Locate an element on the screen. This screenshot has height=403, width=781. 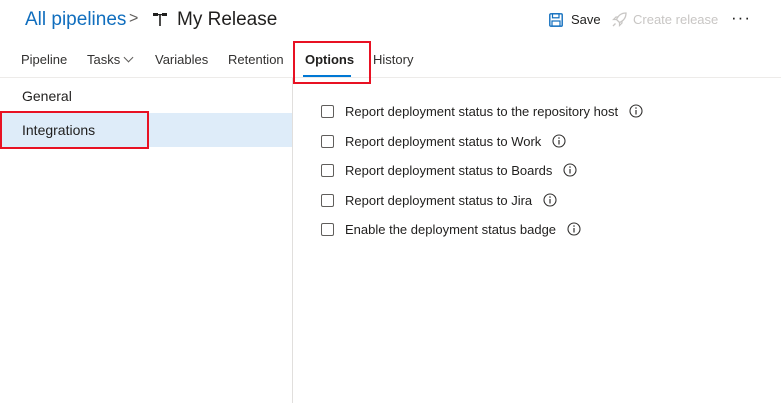
save-label: Save is located at coordinates (586, 19).